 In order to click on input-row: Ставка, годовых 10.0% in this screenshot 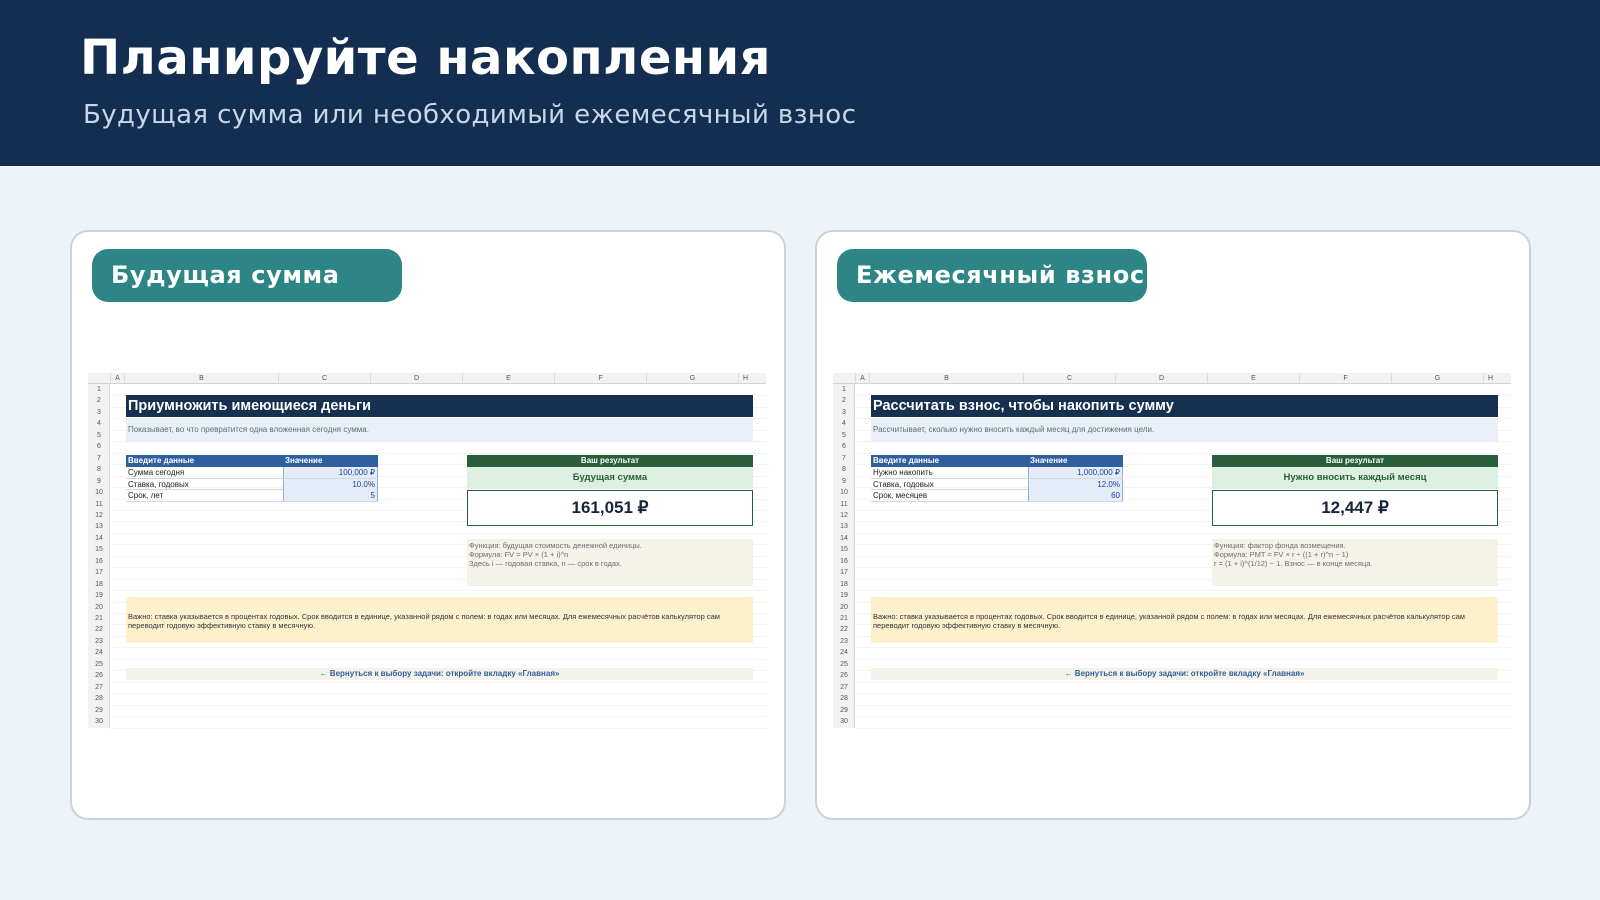, I will do `click(252, 484)`.